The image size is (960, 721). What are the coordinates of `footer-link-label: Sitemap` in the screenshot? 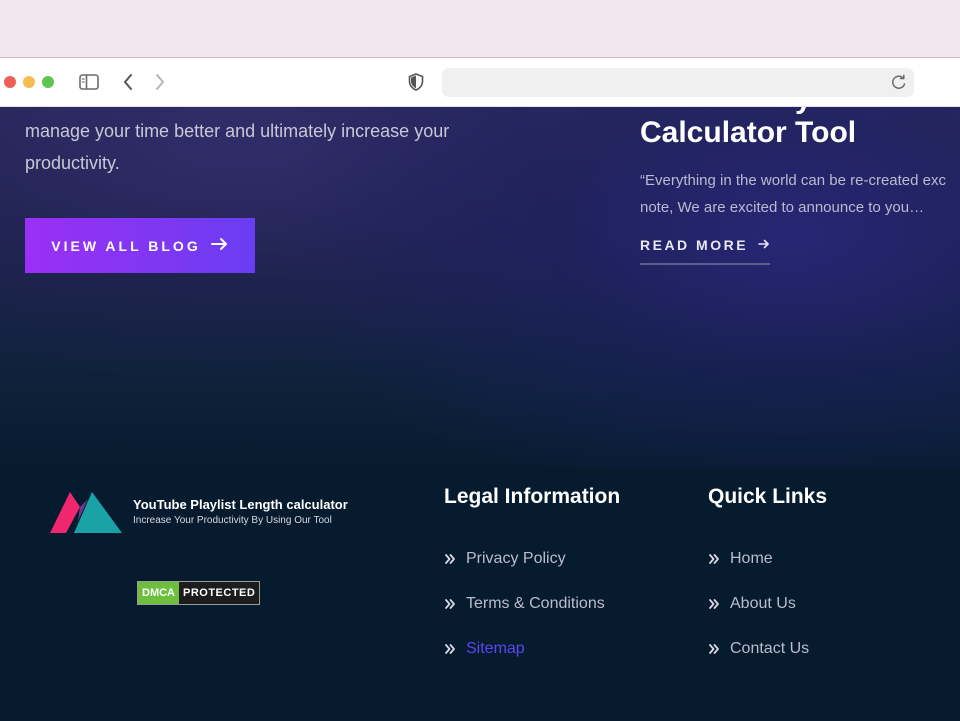 It's located at (495, 648).